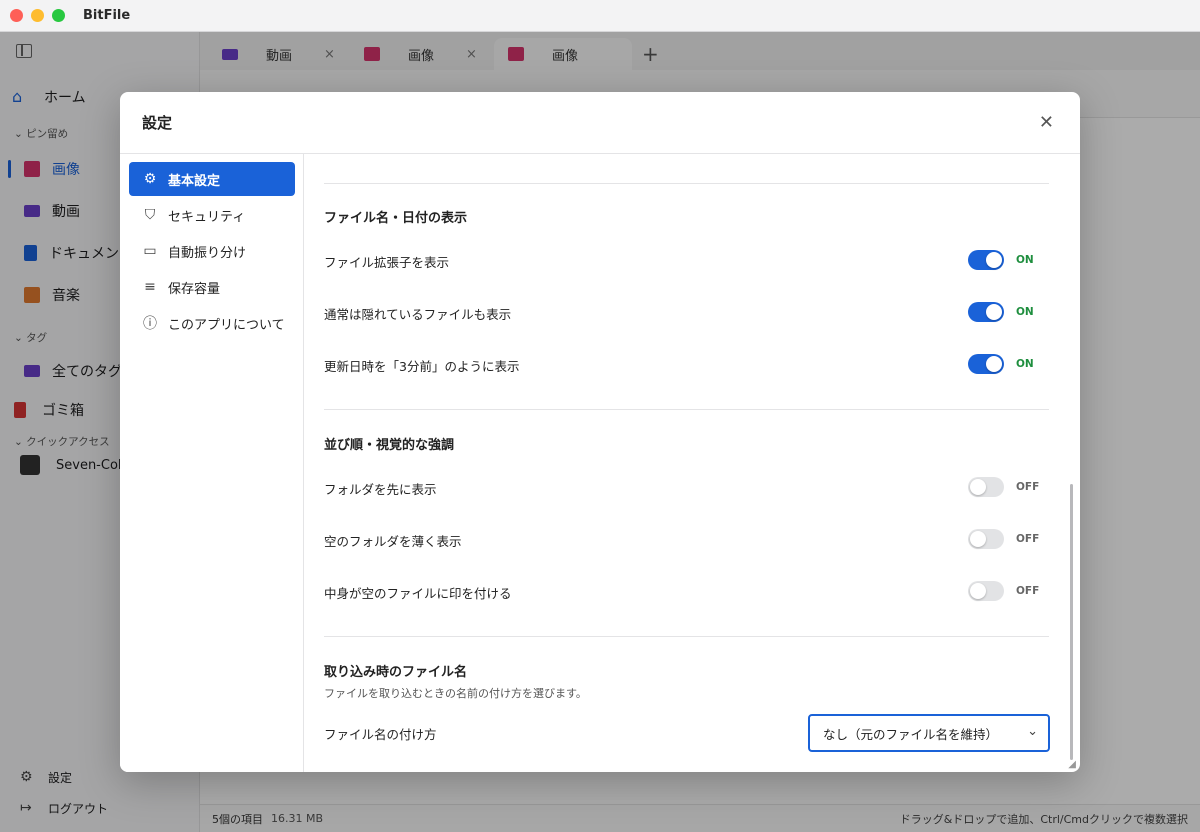  What do you see at coordinates (986, 591) in the screenshot?
I see `toggle-mark-empty-files` at bounding box center [986, 591].